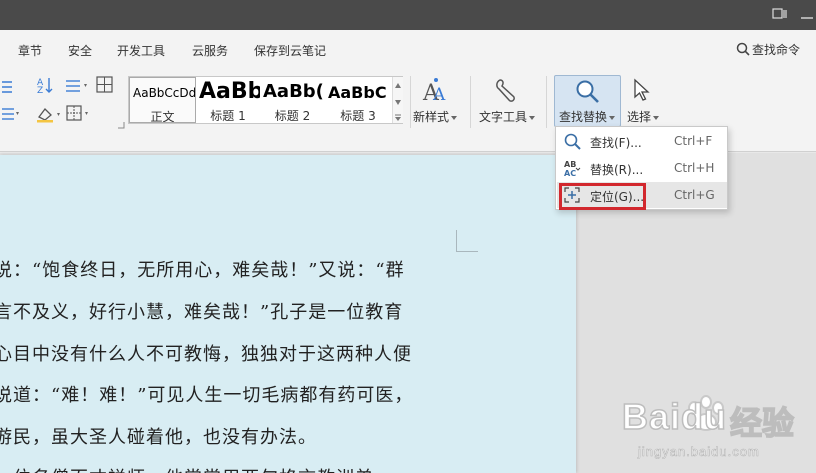  What do you see at coordinates (228, 116) in the screenshot?
I see `style-name: 标题 1` at bounding box center [228, 116].